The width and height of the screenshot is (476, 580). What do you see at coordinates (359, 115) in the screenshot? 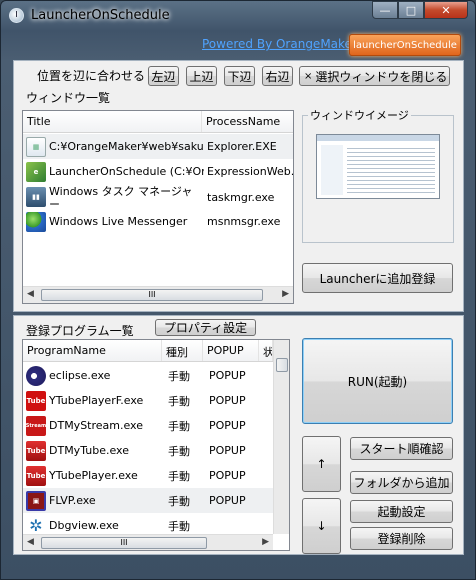
I see `window-image-label: ウィンドウイメージ` at bounding box center [359, 115].